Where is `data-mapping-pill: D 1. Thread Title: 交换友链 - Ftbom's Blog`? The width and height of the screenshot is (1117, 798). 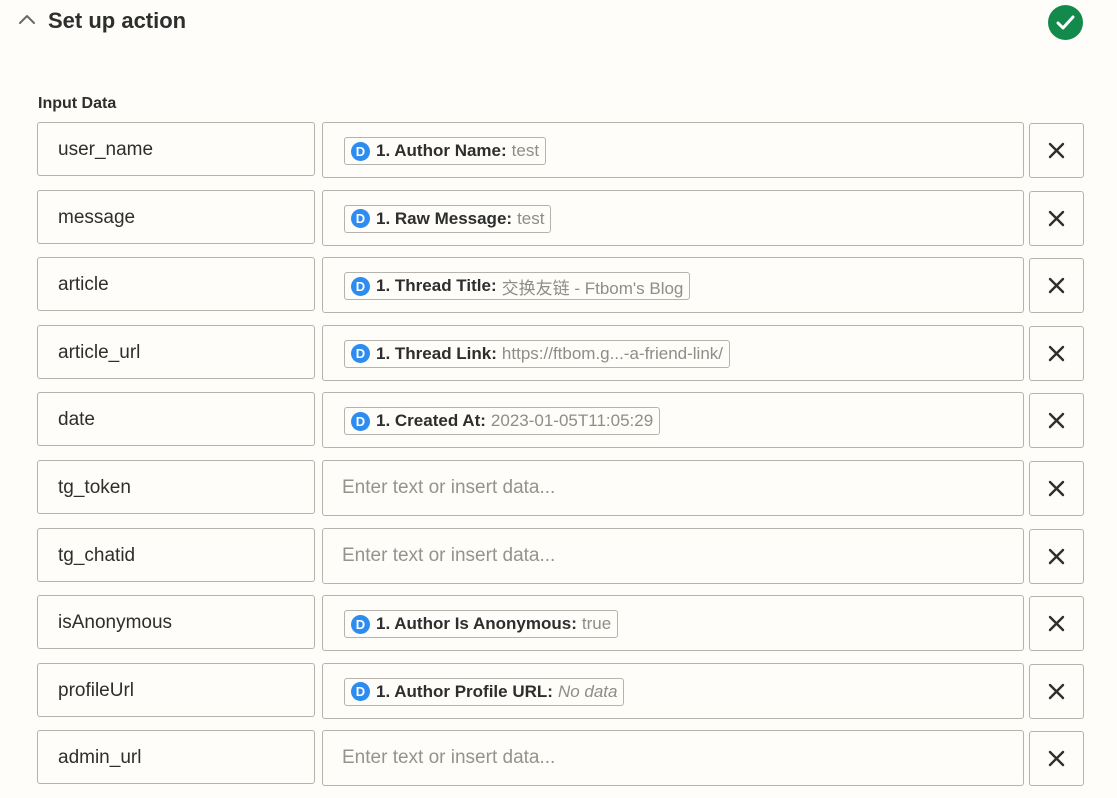
data-mapping-pill: D 1. Thread Title: 交换友链 - Ftbom's Blog is located at coordinates (517, 286).